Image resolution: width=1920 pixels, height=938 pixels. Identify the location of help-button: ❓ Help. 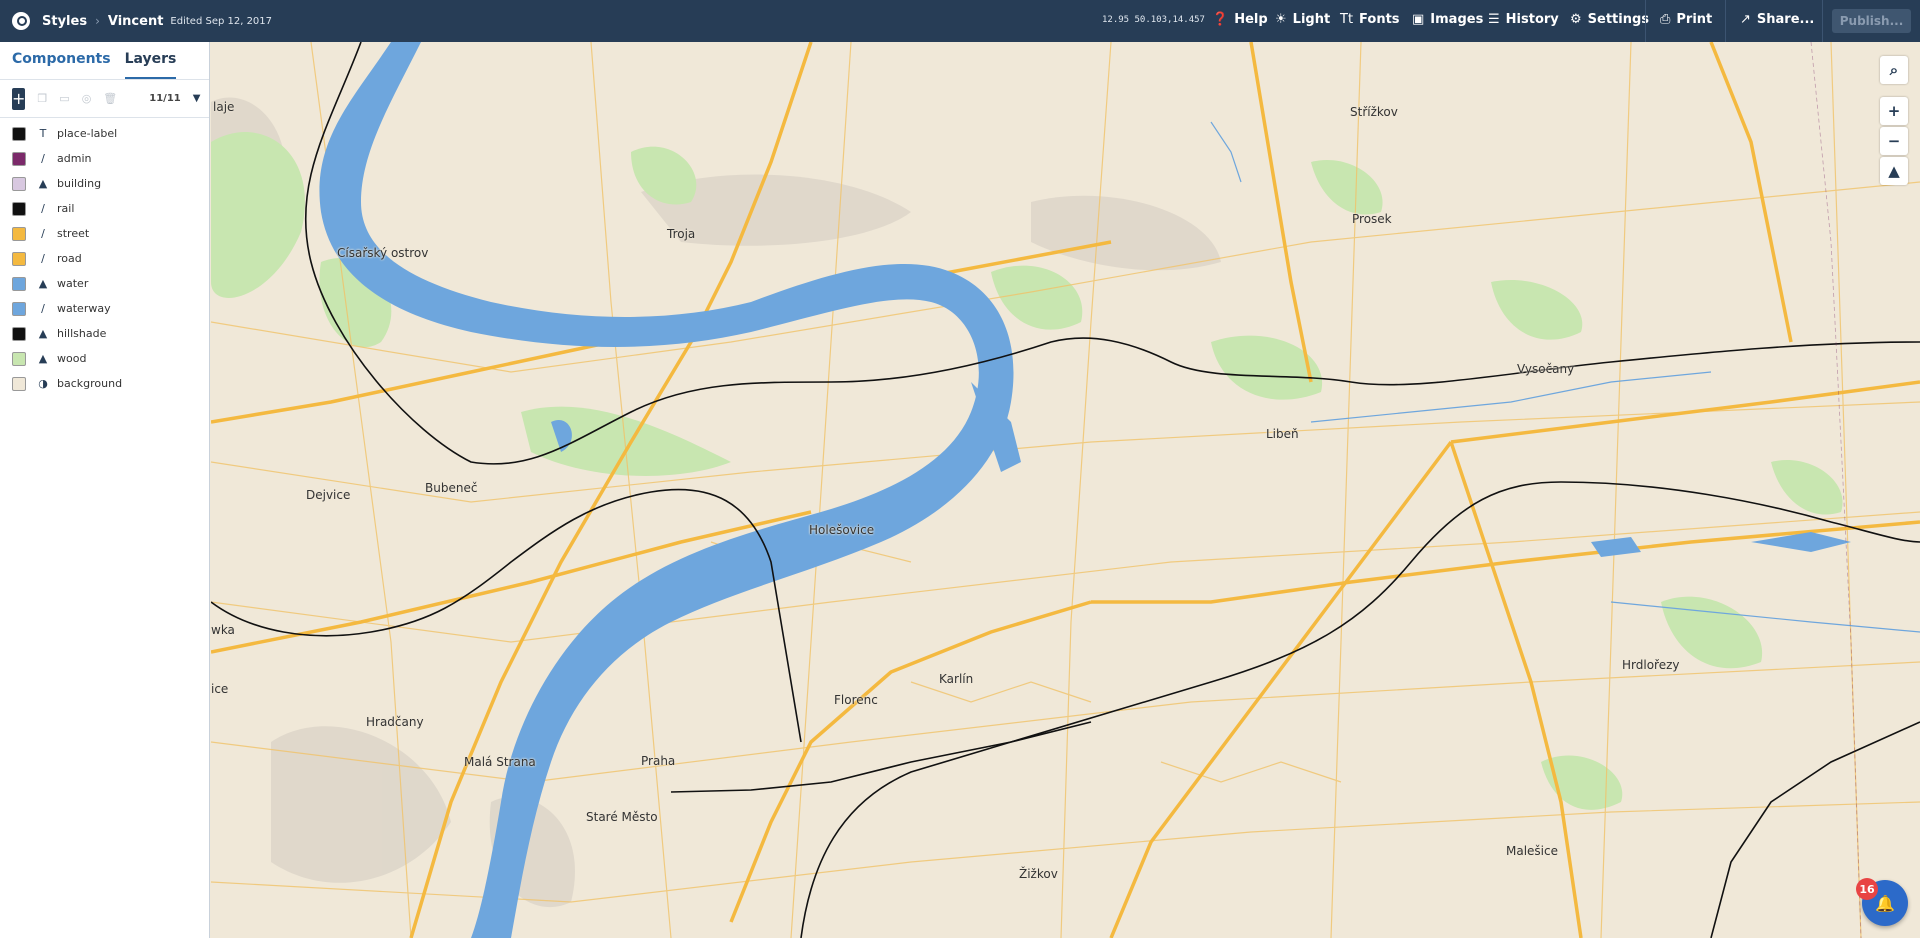
(1240, 19).